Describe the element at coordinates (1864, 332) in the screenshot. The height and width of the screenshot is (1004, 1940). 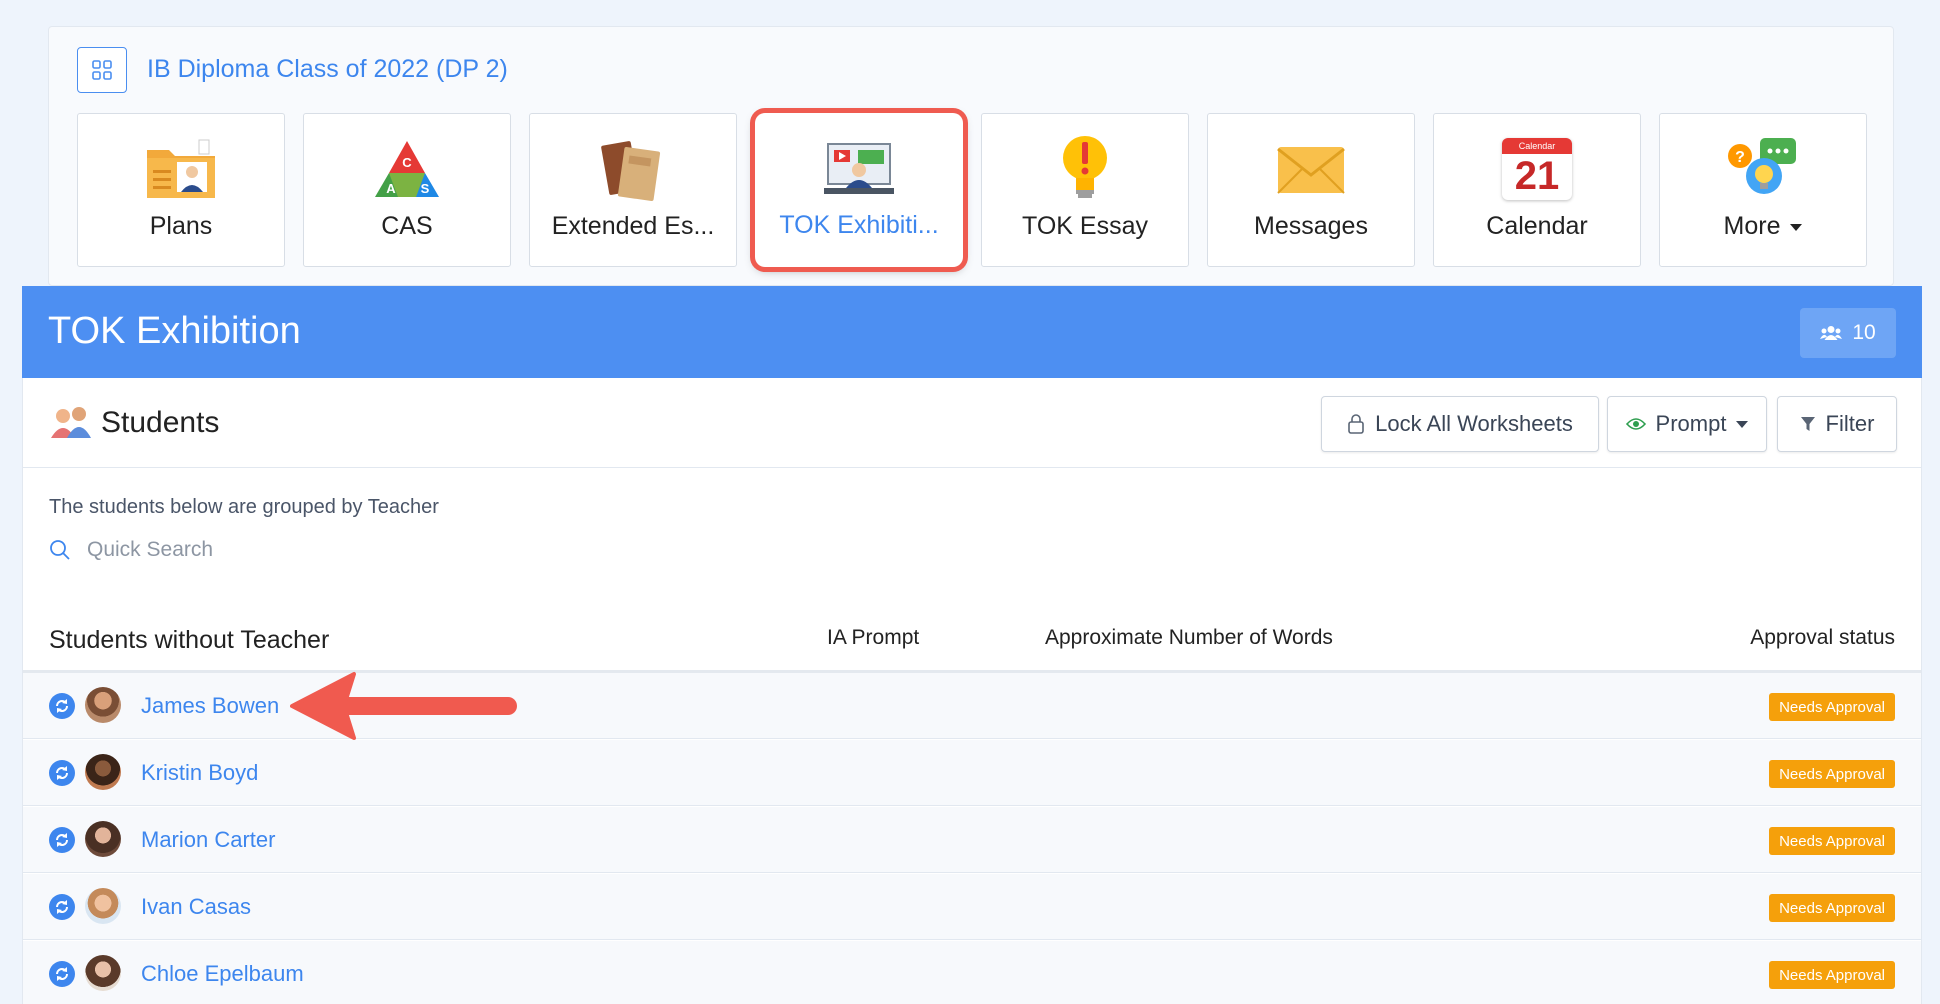
I see `member-count: 10` at that location.